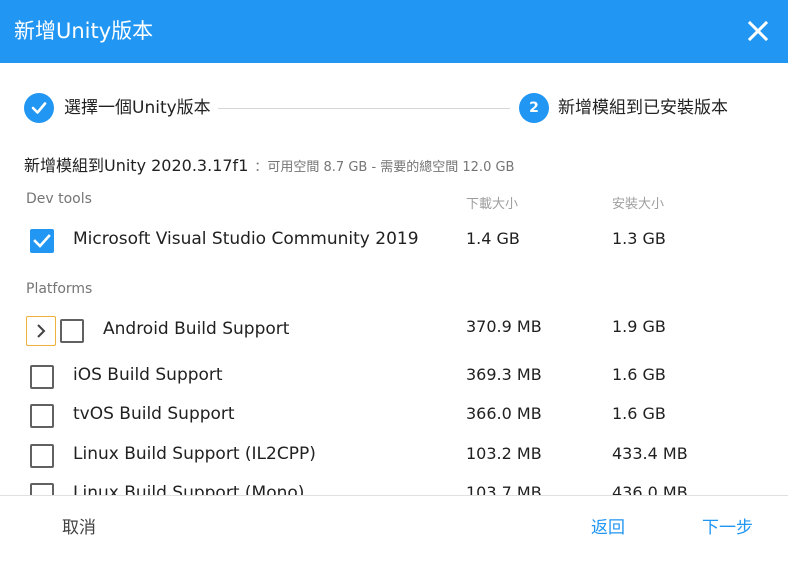 Image resolution: width=788 pixels, height=570 pixels. I want to click on dialog-titlebar: 新增Unity版本, so click(394, 31).